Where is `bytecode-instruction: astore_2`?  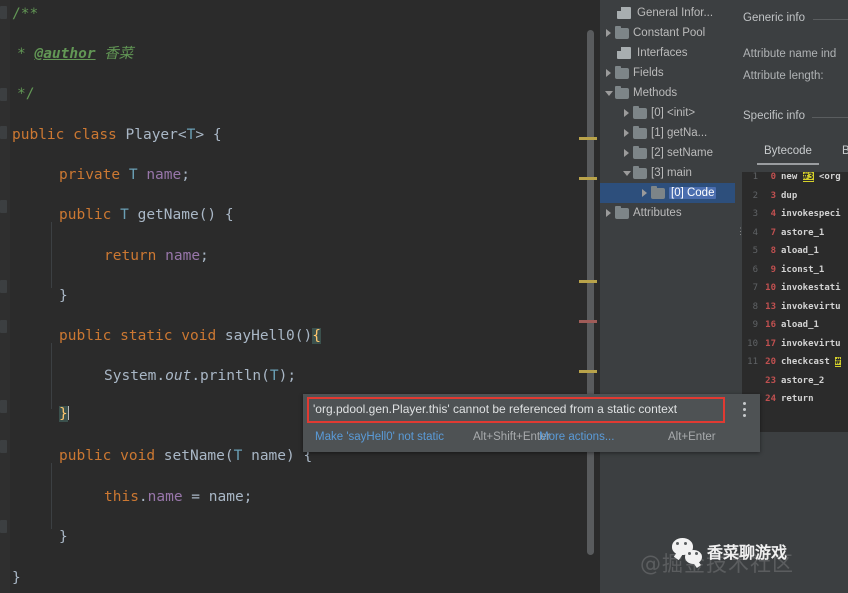 bytecode-instruction: astore_2 is located at coordinates (803, 380).